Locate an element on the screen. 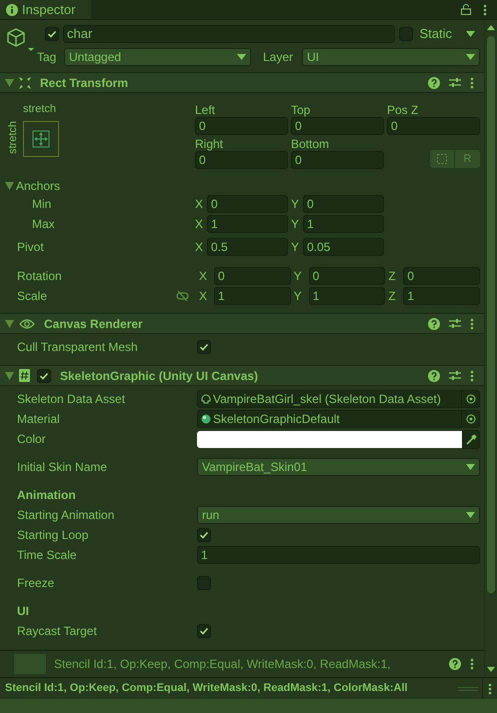 Image resolution: width=497 pixels, height=713 pixels. dropdown: VampireBat_Skin01 is located at coordinates (338, 467).